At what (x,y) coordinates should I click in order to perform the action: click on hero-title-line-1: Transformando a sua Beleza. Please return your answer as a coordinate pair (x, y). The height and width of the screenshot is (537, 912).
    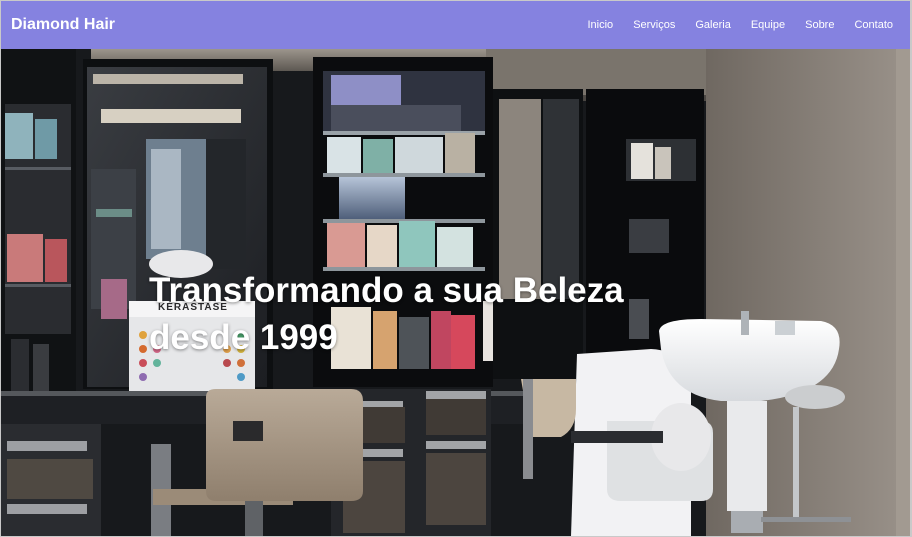
    Looking at the image, I should click on (386, 290).